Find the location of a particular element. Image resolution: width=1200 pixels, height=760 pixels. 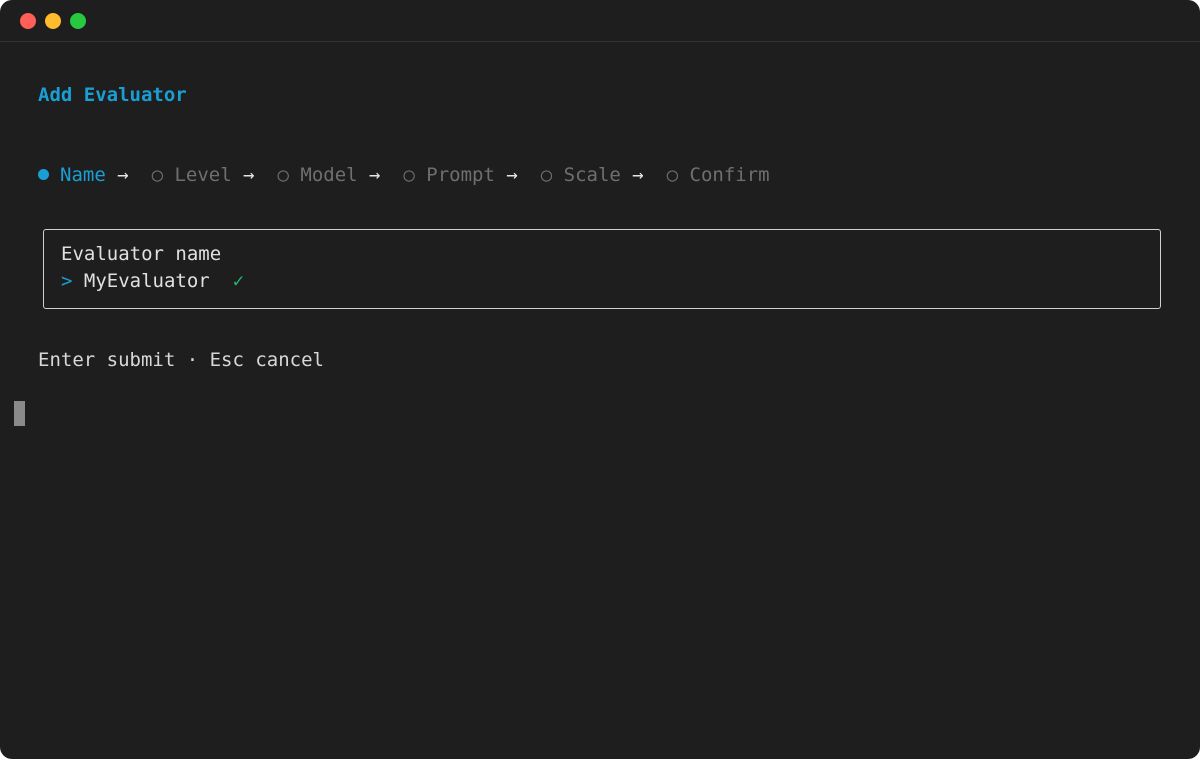

step-scale: Scale is located at coordinates (592, 175).